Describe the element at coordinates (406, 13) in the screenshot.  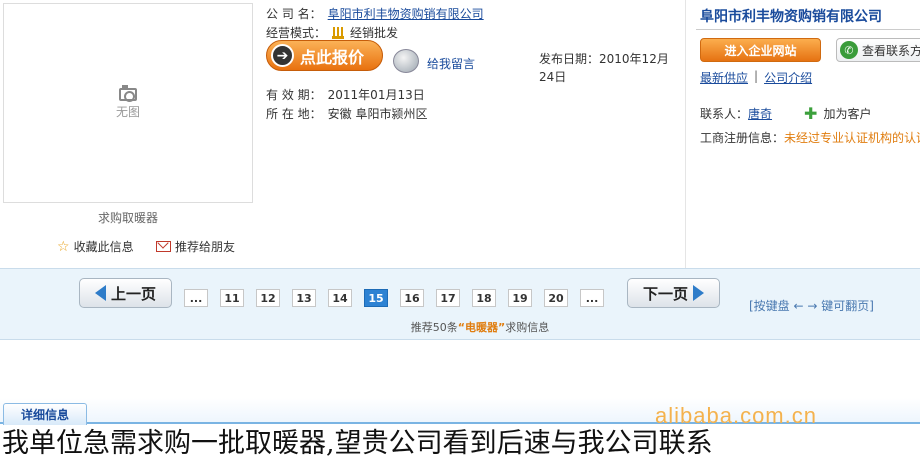
I see `company-name-link: 阜阳市利丰物资购销有限公司` at that location.